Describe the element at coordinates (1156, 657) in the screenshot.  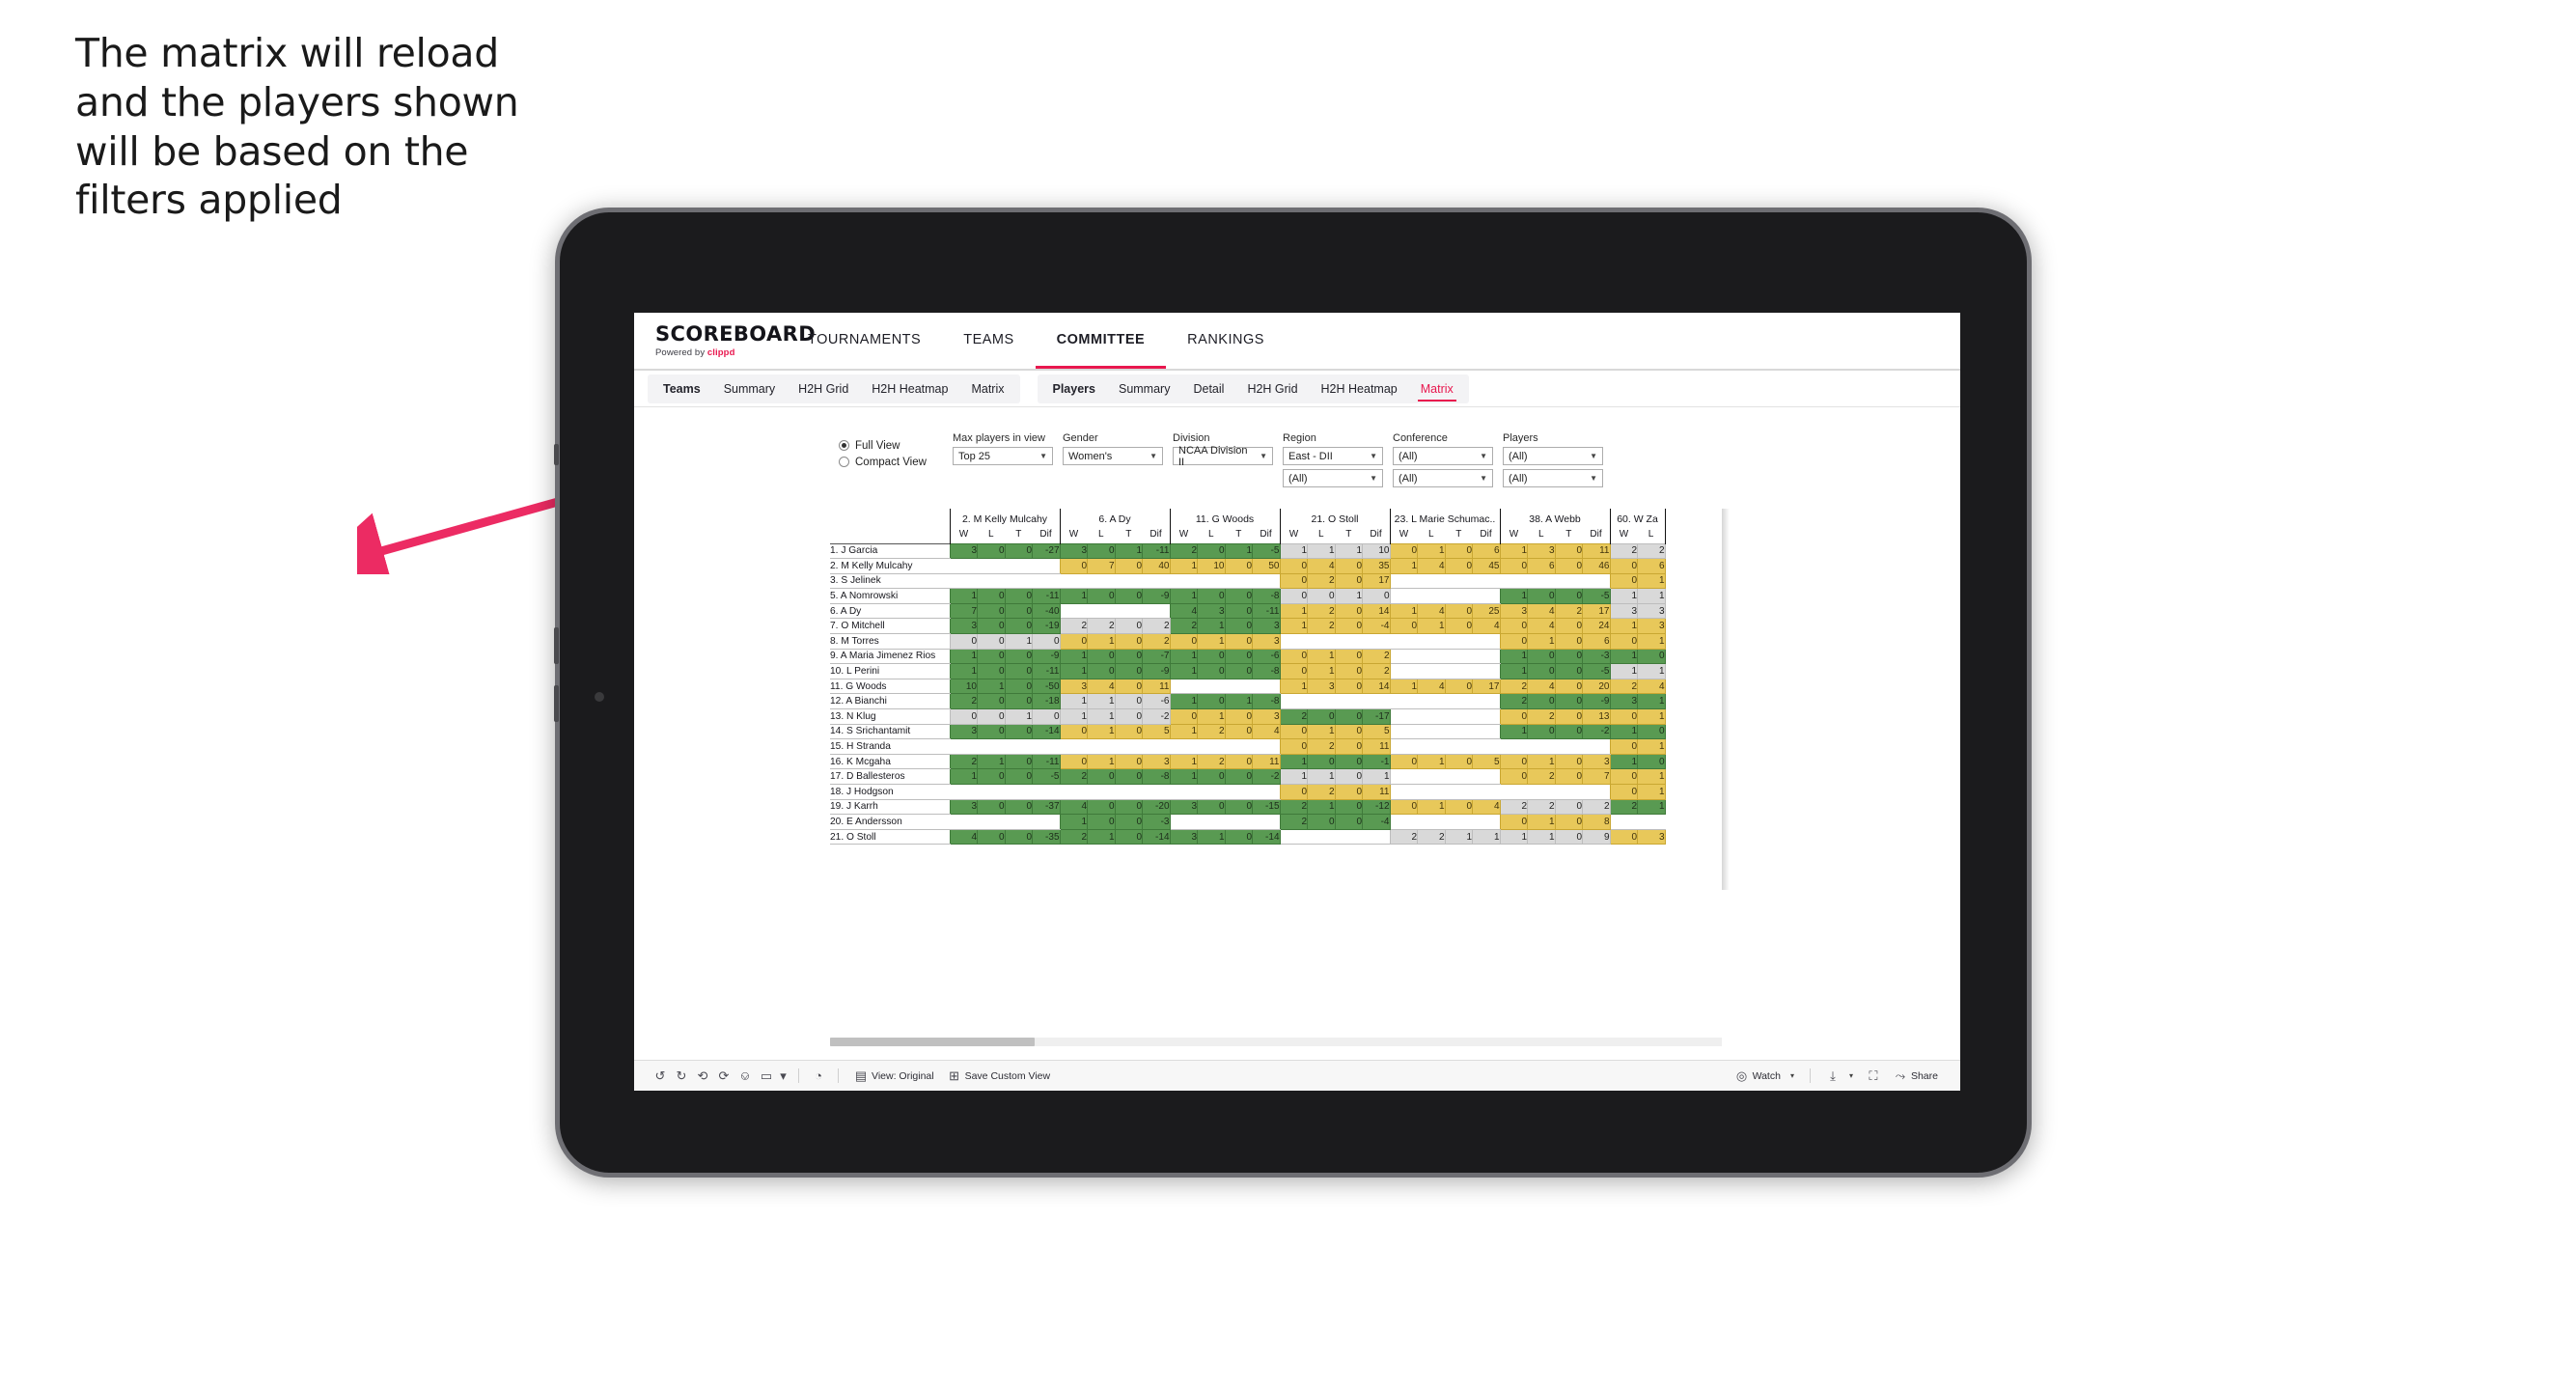
I see `matrix-cell: -7` at that location.